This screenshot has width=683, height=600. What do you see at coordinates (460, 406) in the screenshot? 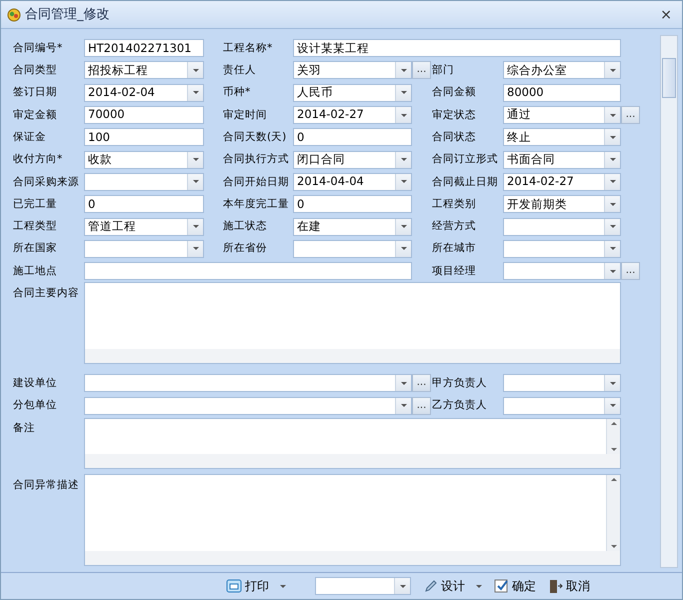
I see `field-label: 乙方负责人` at bounding box center [460, 406].